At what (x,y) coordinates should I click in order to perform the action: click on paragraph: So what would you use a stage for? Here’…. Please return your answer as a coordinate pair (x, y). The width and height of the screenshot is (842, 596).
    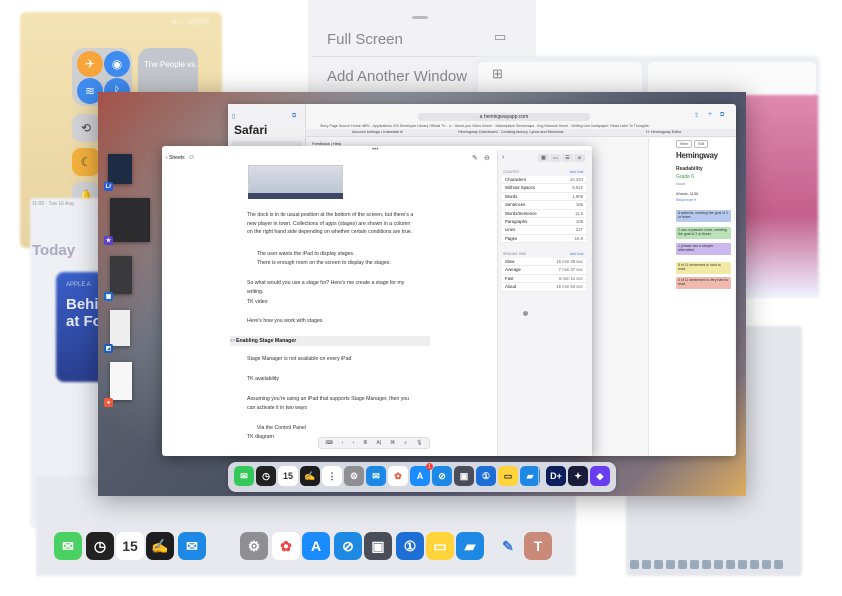
    Looking at the image, I should click on (332, 287).